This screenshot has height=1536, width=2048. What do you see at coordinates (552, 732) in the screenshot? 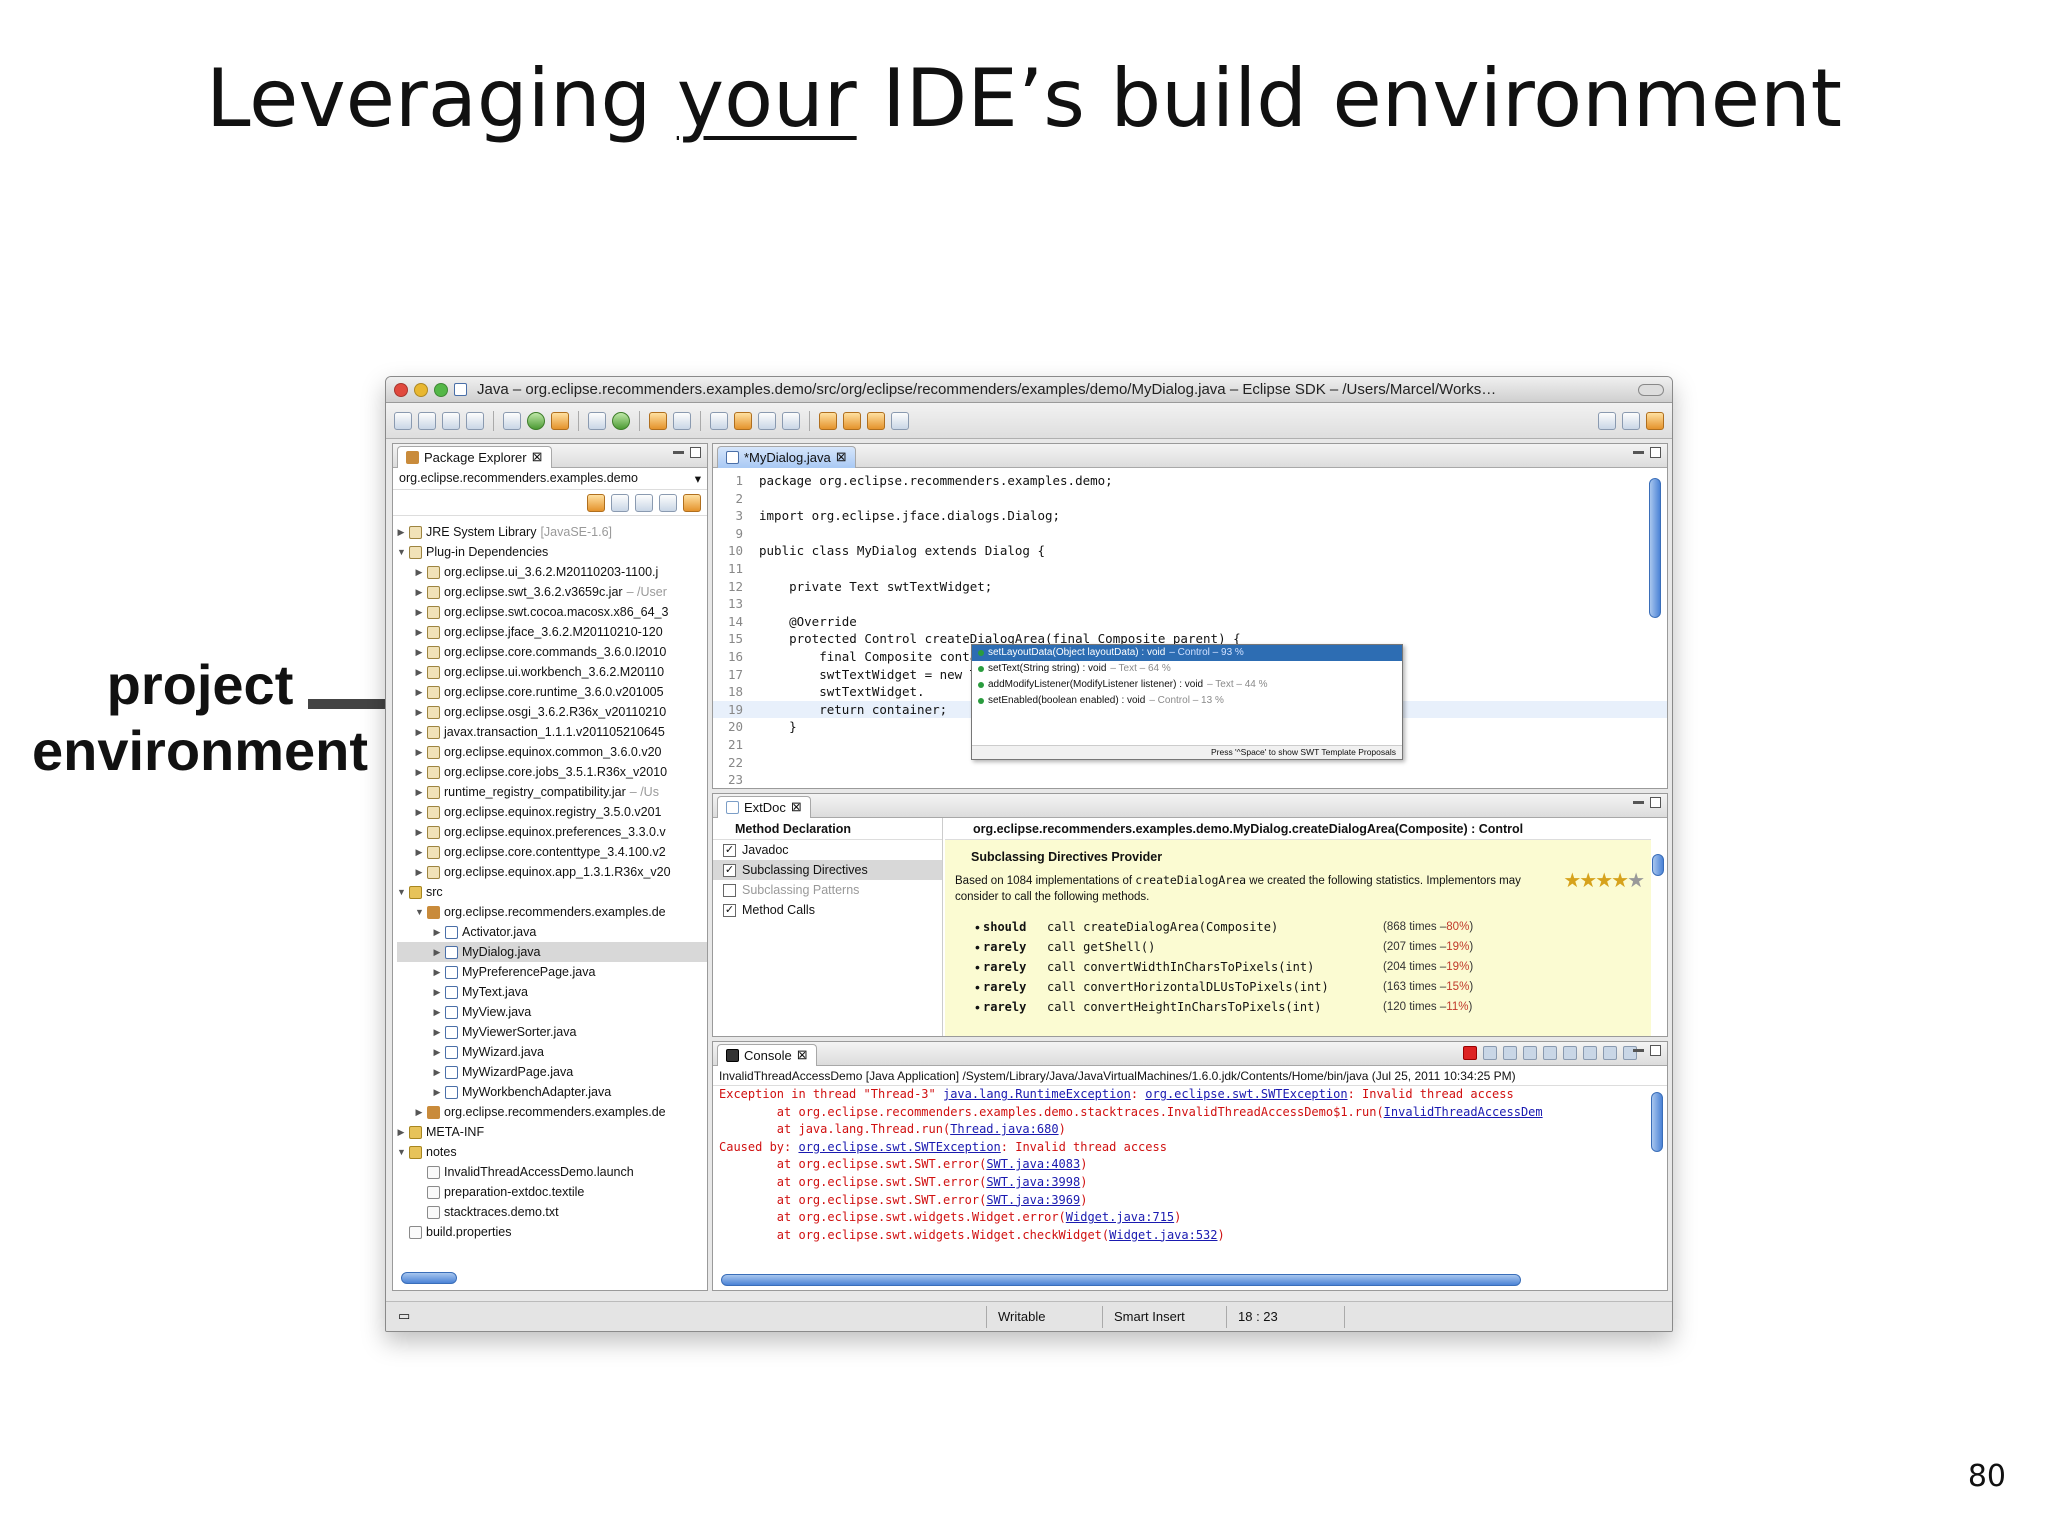
I see `tree-item: ▶ javax.transaction_1.1.1.v201105210645` at bounding box center [552, 732].